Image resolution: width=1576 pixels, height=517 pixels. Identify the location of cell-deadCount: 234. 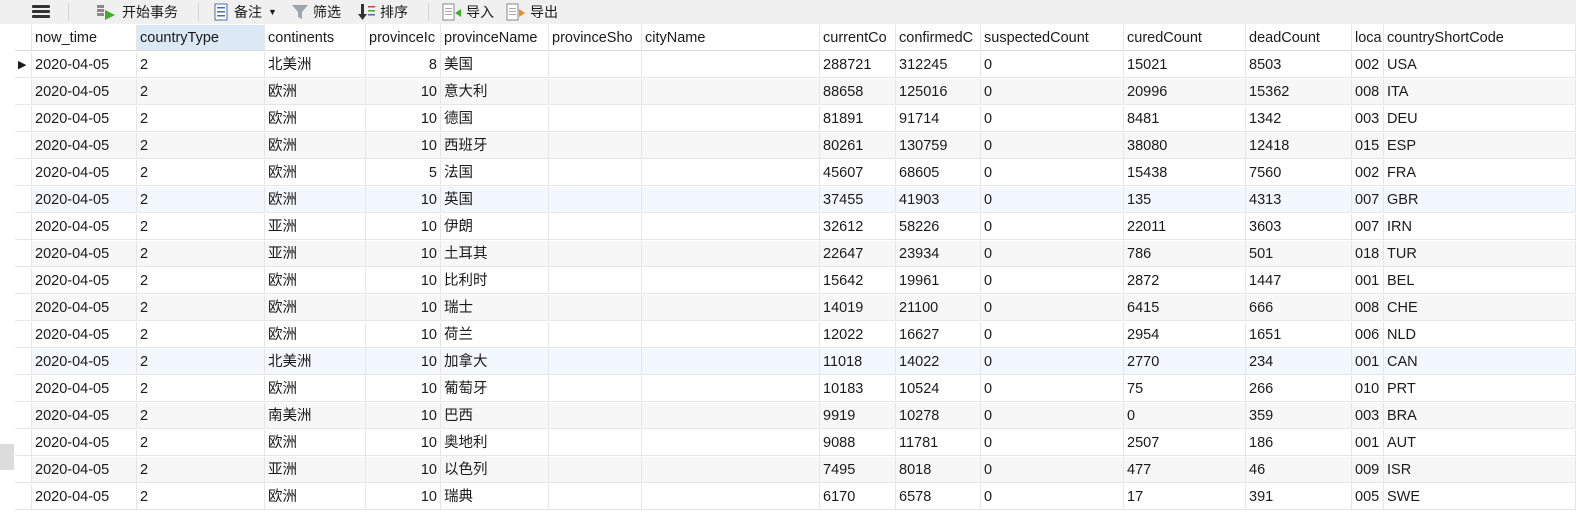
(1299, 362).